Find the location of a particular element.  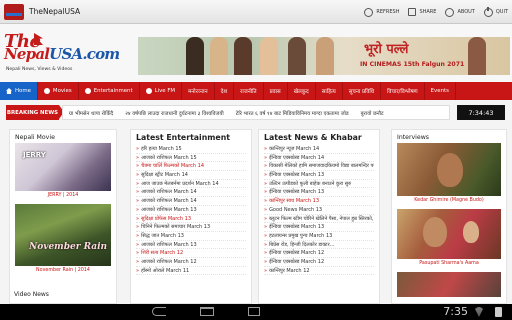

system-navigation-bar: 7:35 is located at coordinates (256, 312).